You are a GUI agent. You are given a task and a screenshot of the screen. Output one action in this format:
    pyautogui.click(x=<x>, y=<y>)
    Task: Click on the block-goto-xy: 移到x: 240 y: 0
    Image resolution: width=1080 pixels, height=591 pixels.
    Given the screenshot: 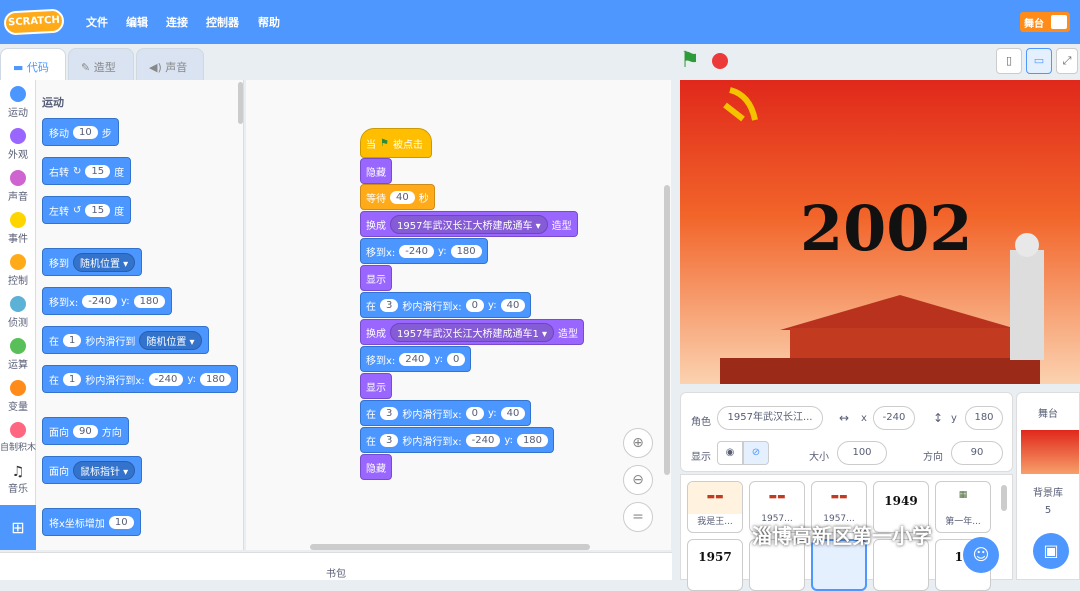 What is the action you would take?
    pyautogui.click(x=416, y=359)
    